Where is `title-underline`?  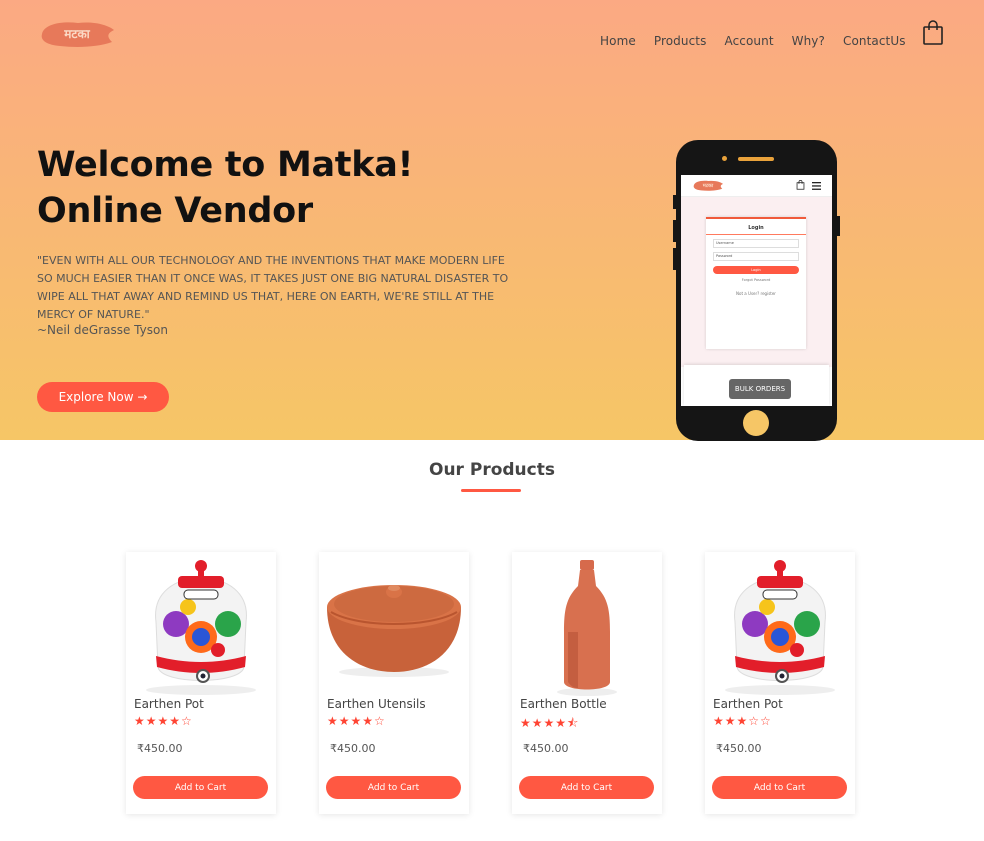 title-underline is located at coordinates (491, 490).